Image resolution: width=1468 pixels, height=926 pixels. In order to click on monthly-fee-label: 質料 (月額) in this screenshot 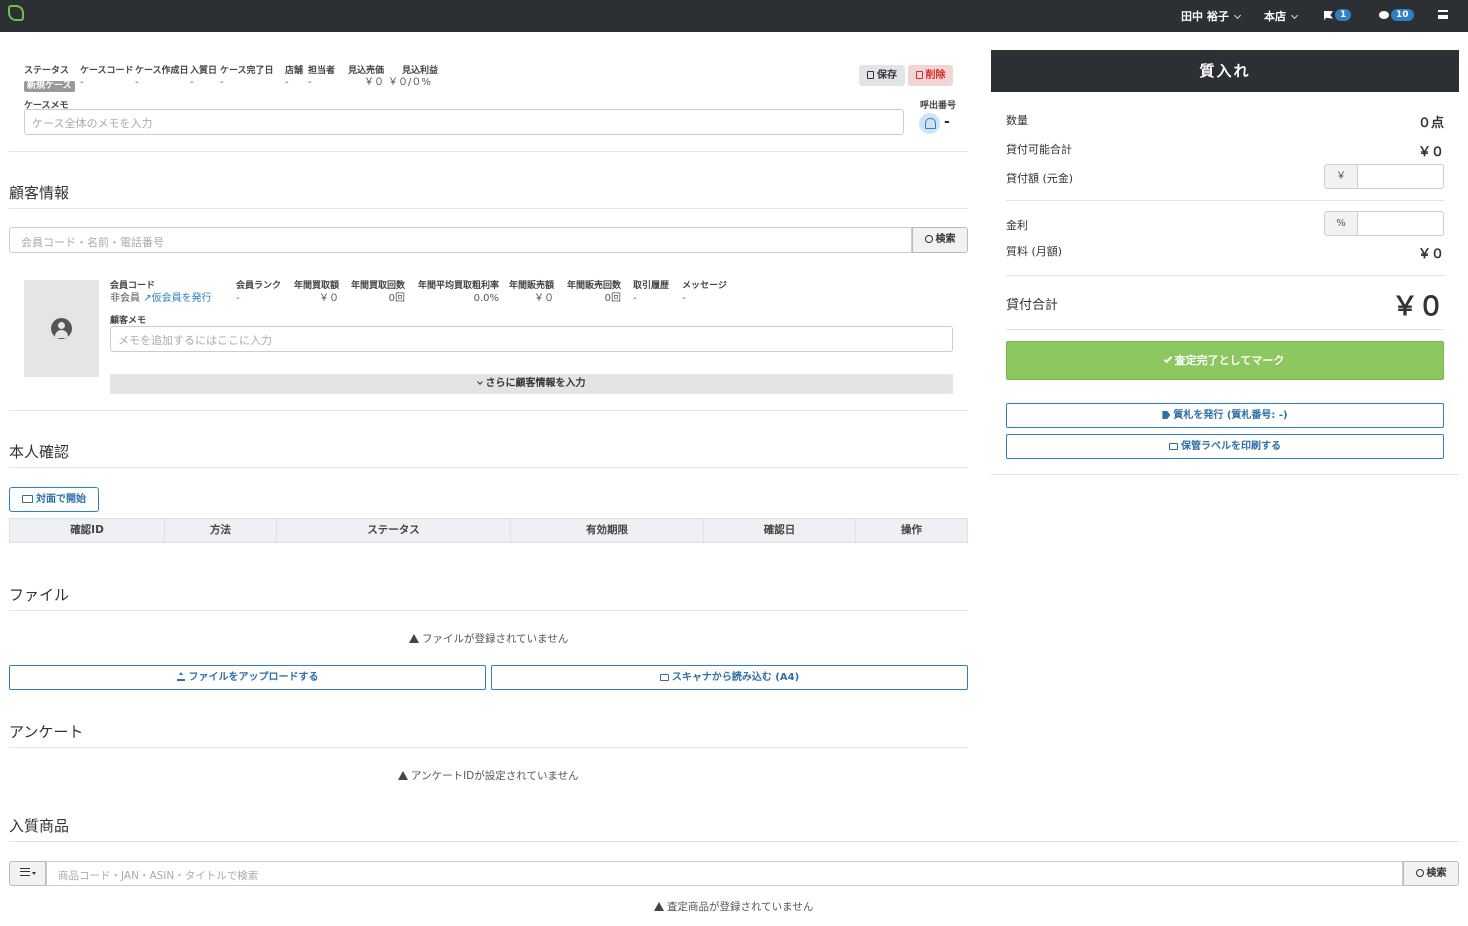, I will do `click(1034, 251)`.